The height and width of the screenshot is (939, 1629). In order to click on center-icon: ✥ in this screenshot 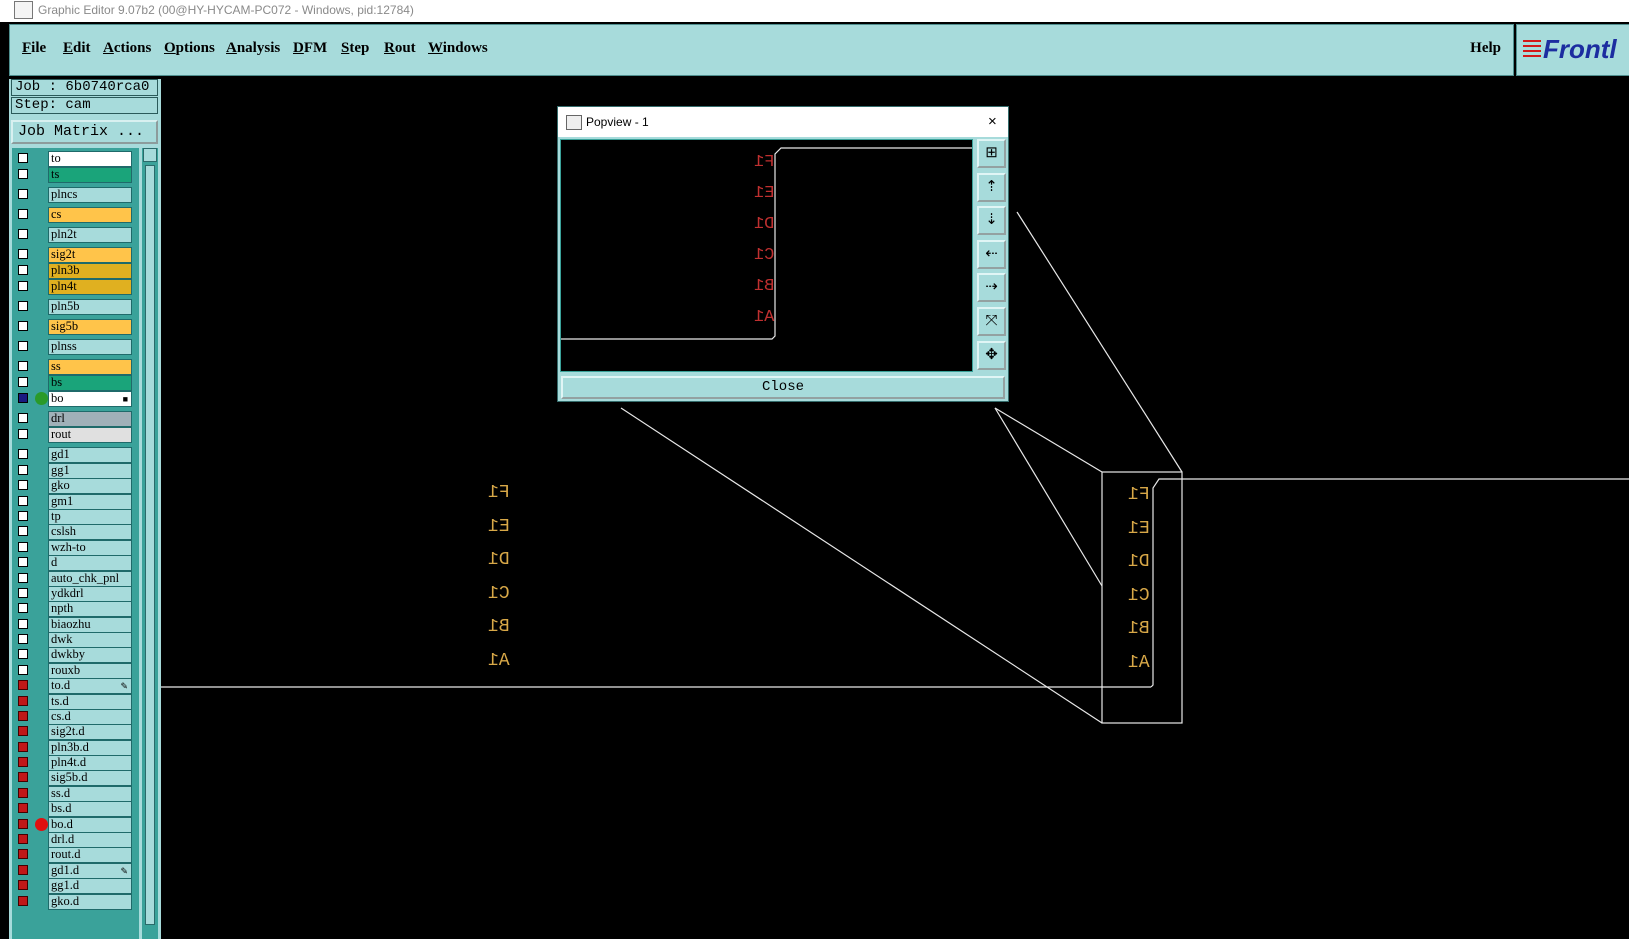, I will do `click(991, 355)`.